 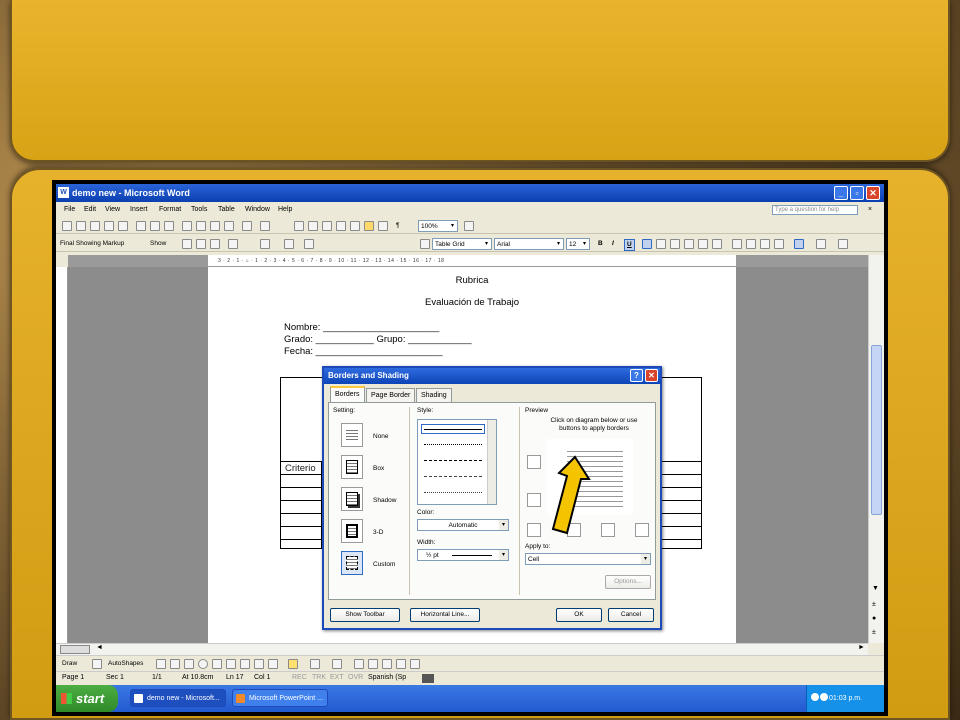 What do you see at coordinates (265, 244) in the screenshot?
I see `comment-icon` at bounding box center [265, 244].